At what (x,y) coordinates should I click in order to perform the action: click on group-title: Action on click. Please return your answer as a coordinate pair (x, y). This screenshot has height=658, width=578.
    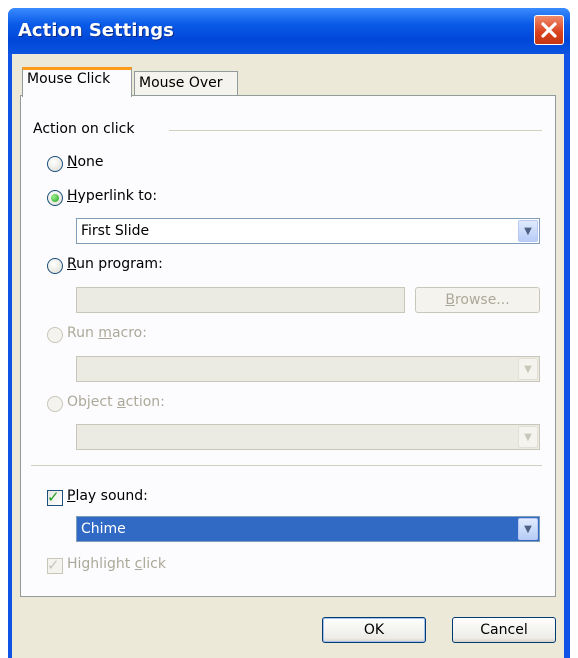
    Looking at the image, I should click on (87, 129).